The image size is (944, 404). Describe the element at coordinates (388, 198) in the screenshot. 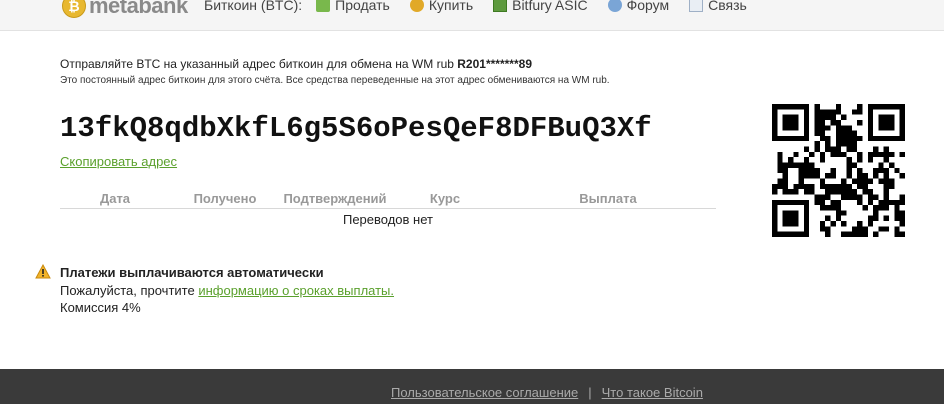

I see `table-header: Дата Получено Подтверждений Курс Выплата` at that location.